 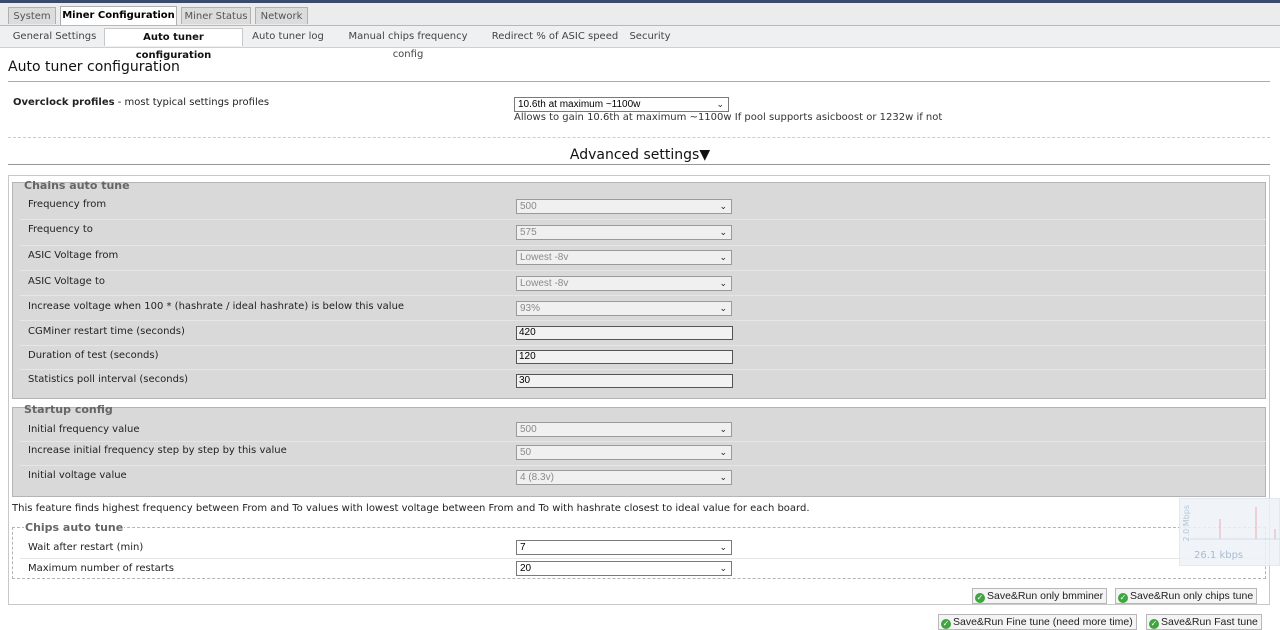 I want to click on duration-of-test-input: 120, so click(x=624, y=357).